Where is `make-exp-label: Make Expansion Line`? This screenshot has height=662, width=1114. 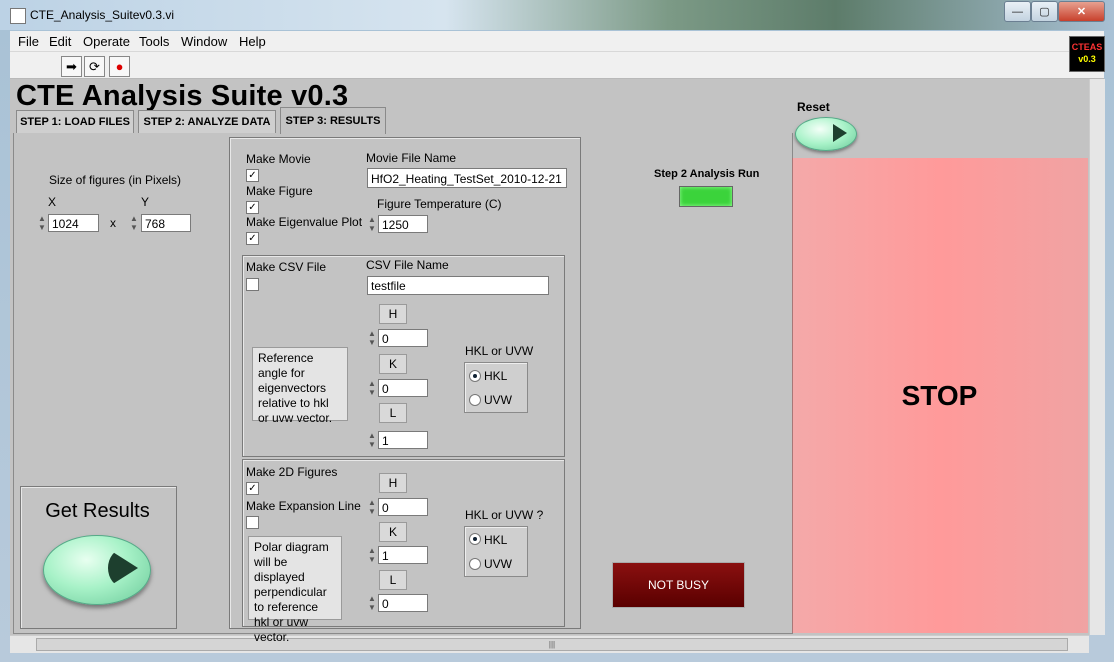 make-exp-label: Make Expansion Line is located at coordinates (303, 506).